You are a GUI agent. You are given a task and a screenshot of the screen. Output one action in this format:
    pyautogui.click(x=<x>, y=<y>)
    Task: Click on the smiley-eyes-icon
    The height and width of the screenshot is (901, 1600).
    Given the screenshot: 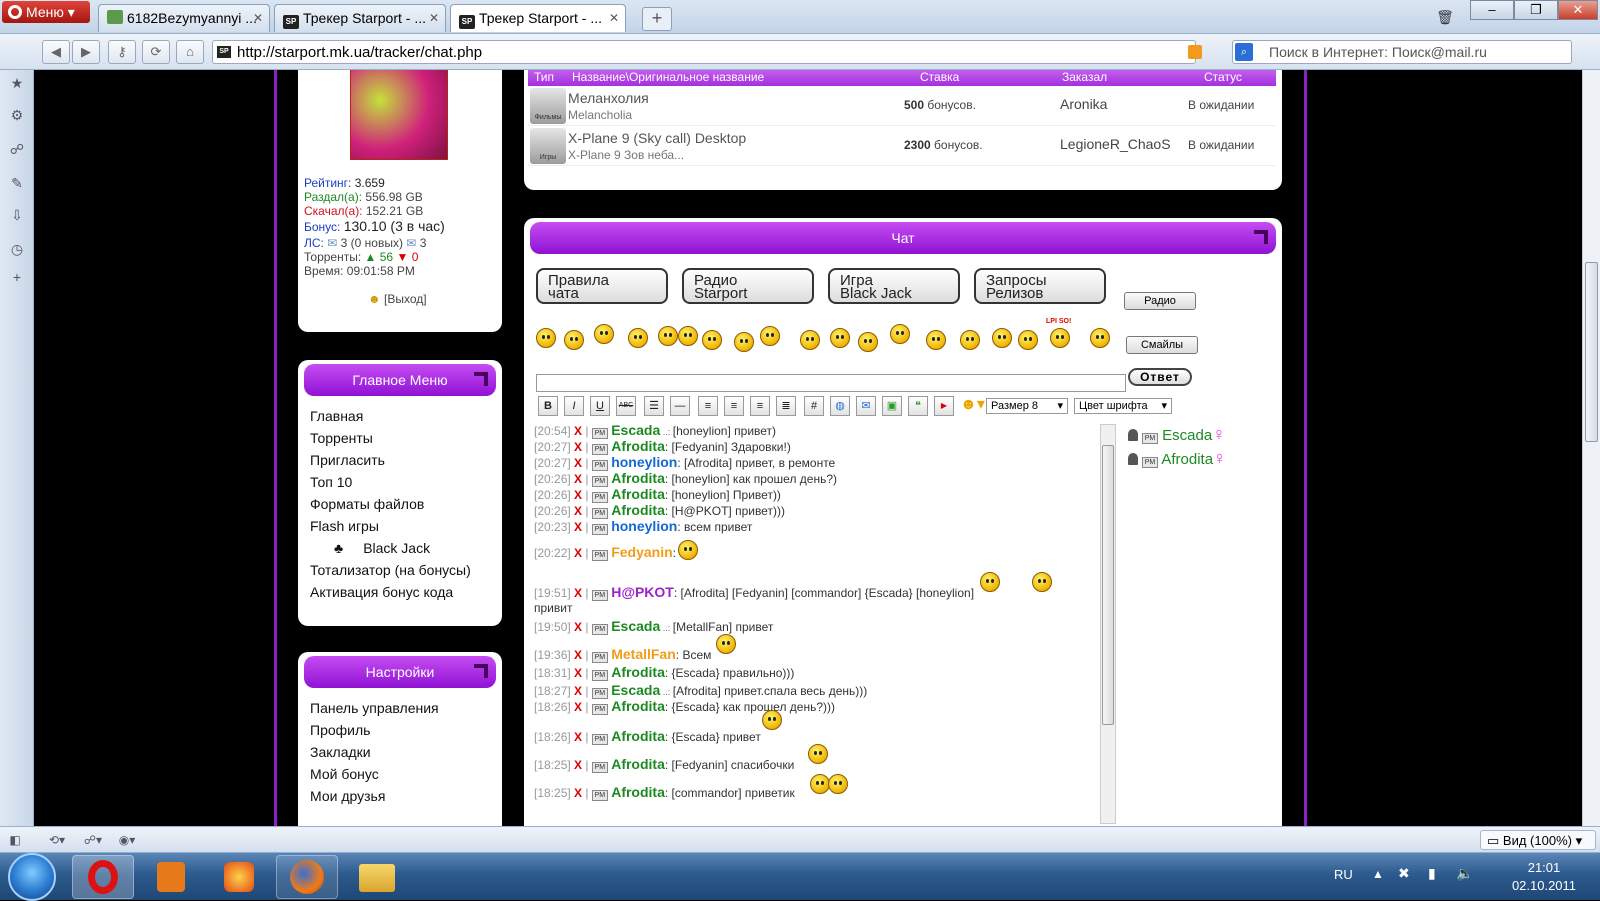 What is the action you would take?
    pyautogui.click(x=770, y=336)
    